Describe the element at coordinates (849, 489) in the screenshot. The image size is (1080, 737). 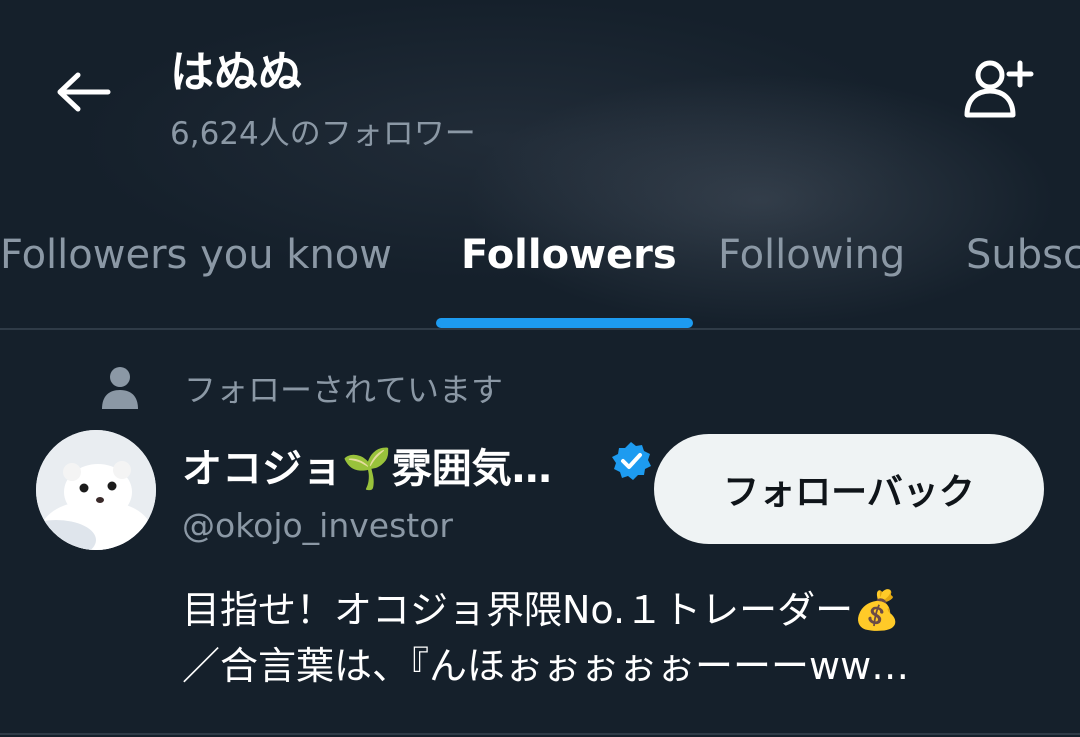
I see `follow-back-button: フォローバック` at that location.